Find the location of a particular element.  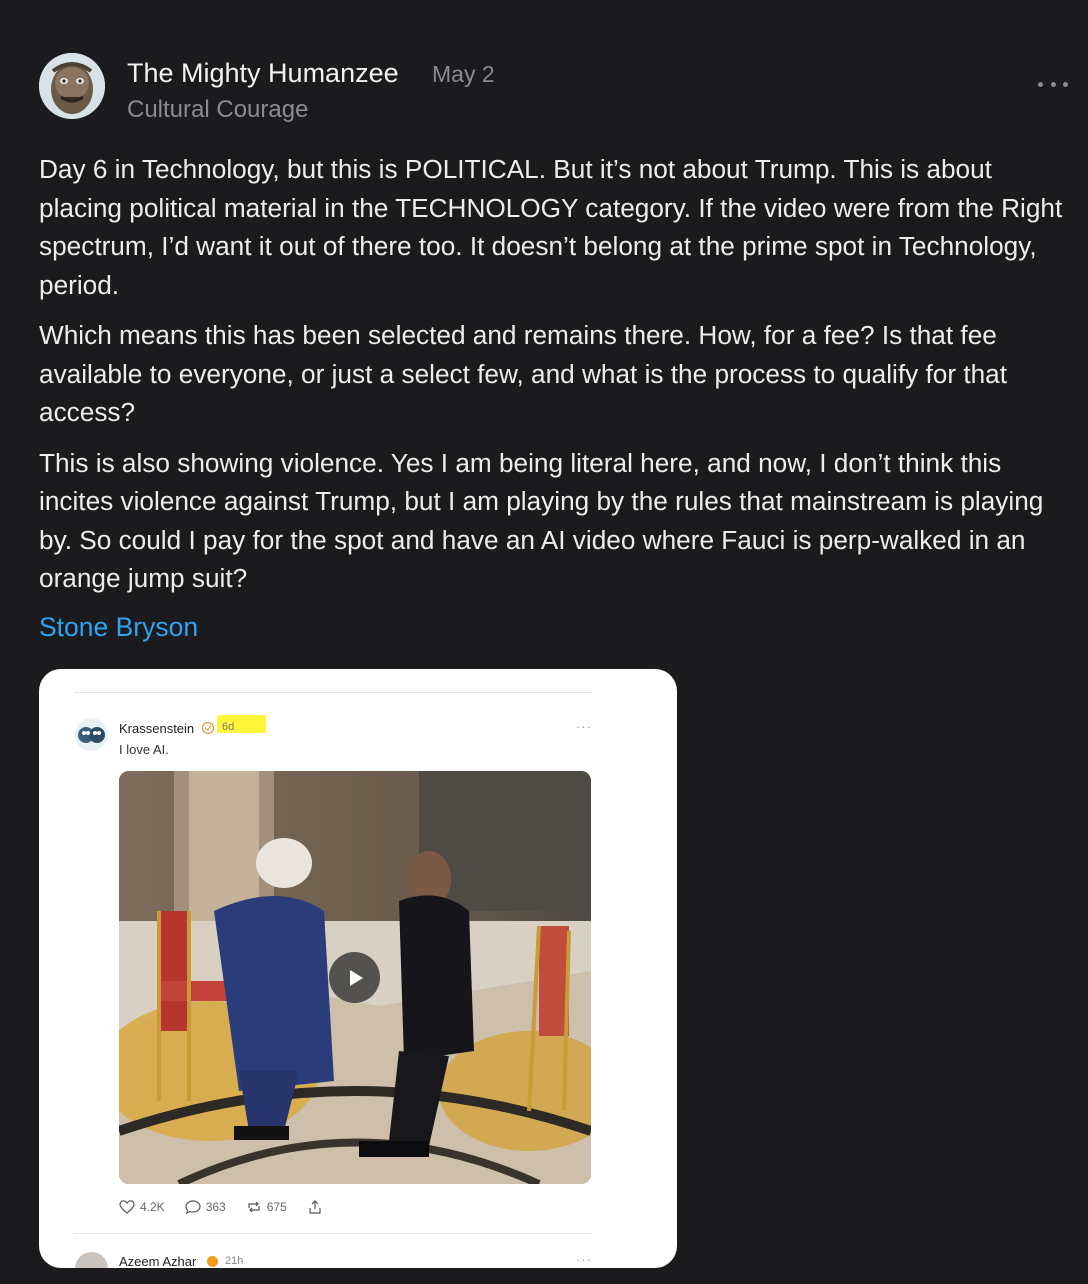

author-avatar is located at coordinates (72, 86).